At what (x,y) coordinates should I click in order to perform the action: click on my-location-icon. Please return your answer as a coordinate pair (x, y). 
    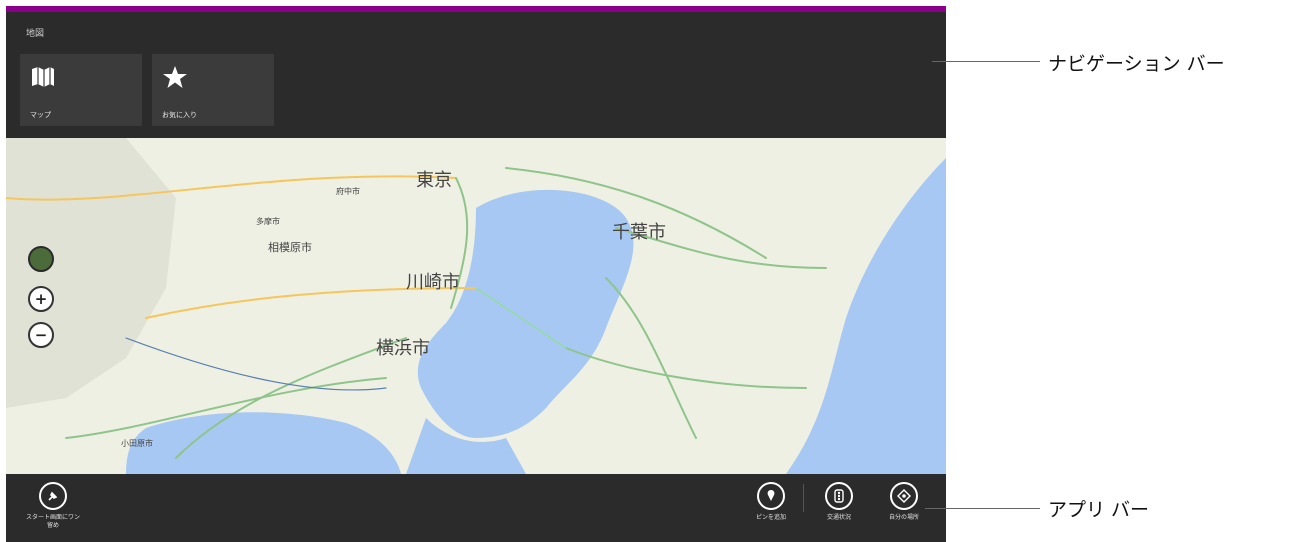
    Looking at the image, I should click on (904, 496).